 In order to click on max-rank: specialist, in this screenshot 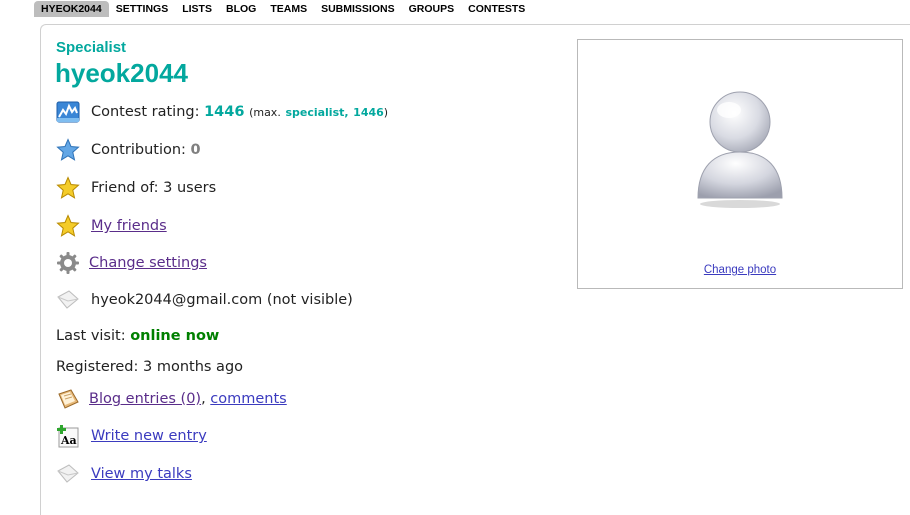, I will do `click(317, 112)`.